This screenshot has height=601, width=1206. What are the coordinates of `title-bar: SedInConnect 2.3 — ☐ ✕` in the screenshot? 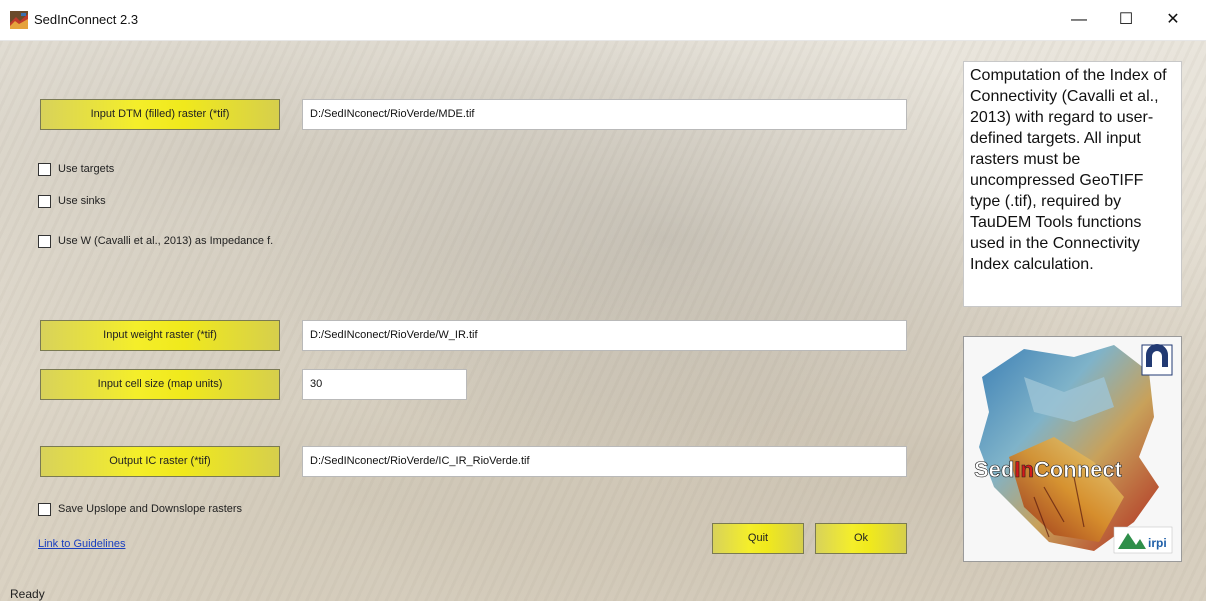 It's located at (603, 20).